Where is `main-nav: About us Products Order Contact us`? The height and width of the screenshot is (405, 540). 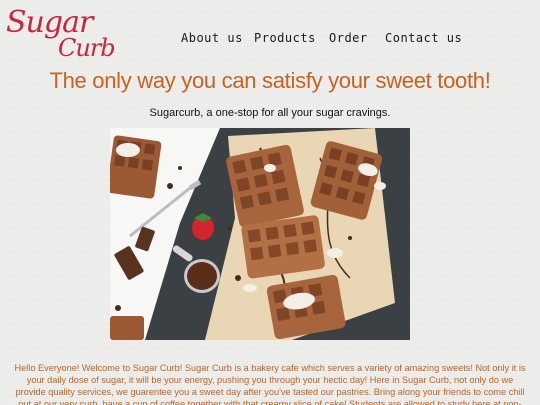
main-nav: About us Products Order Contact us is located at coordinates (270, 41).